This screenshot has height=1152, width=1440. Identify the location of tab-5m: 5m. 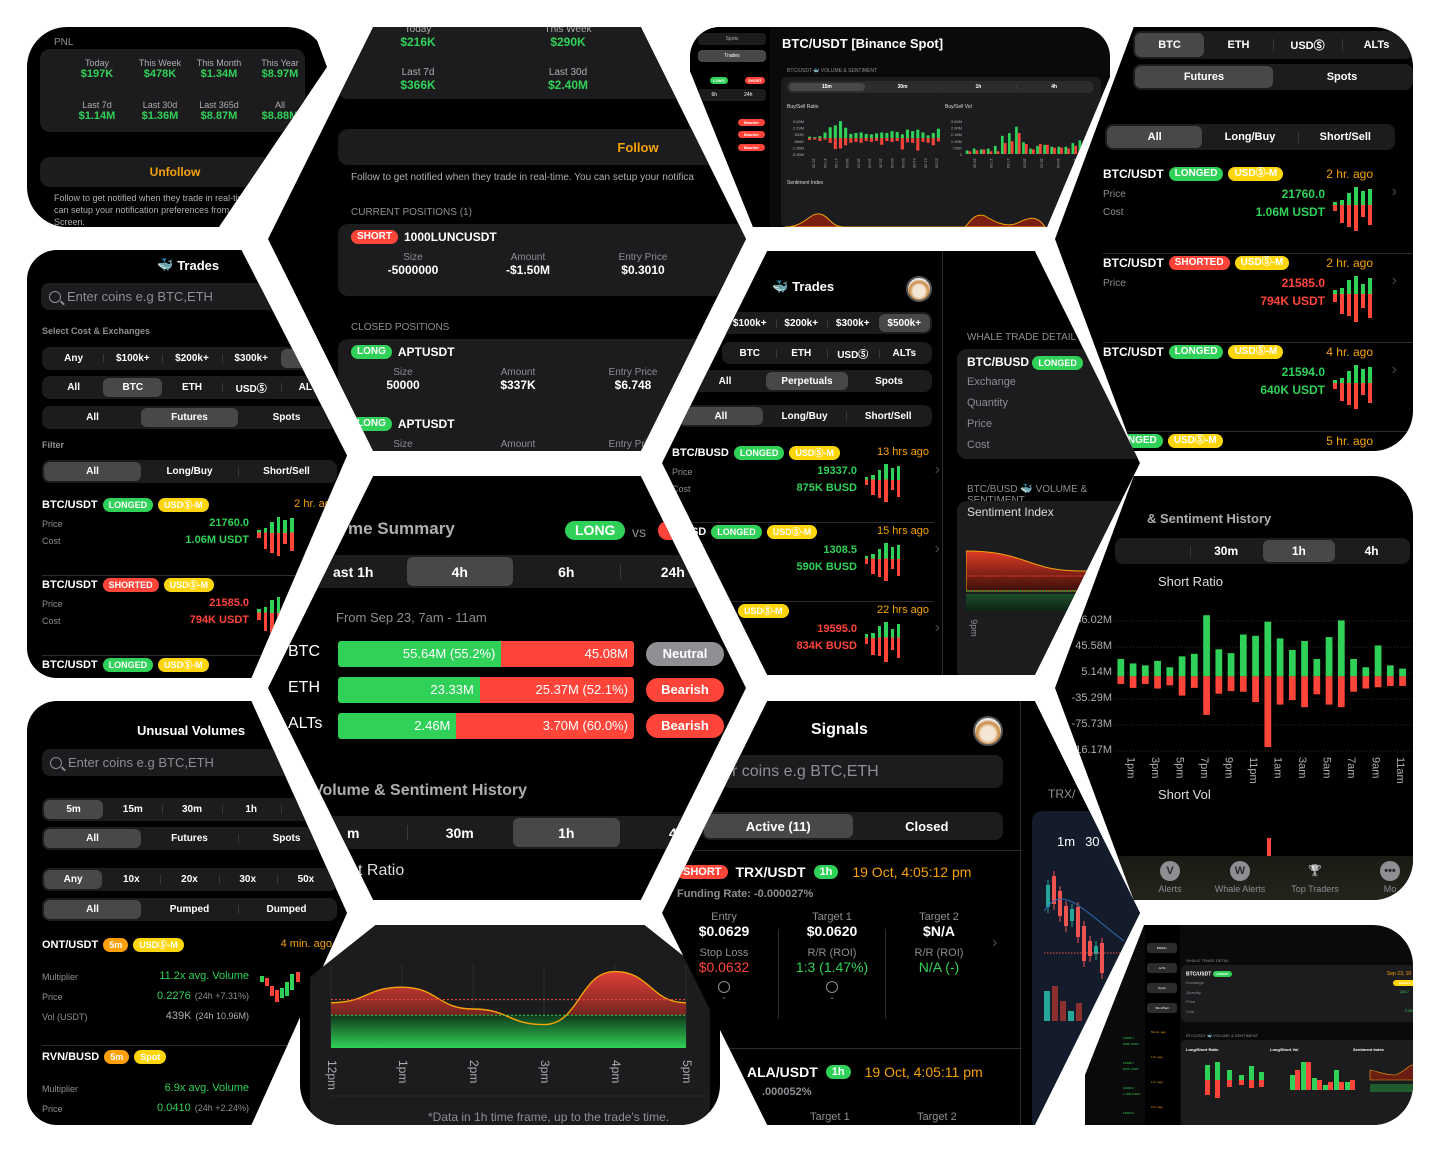
(74, 809).